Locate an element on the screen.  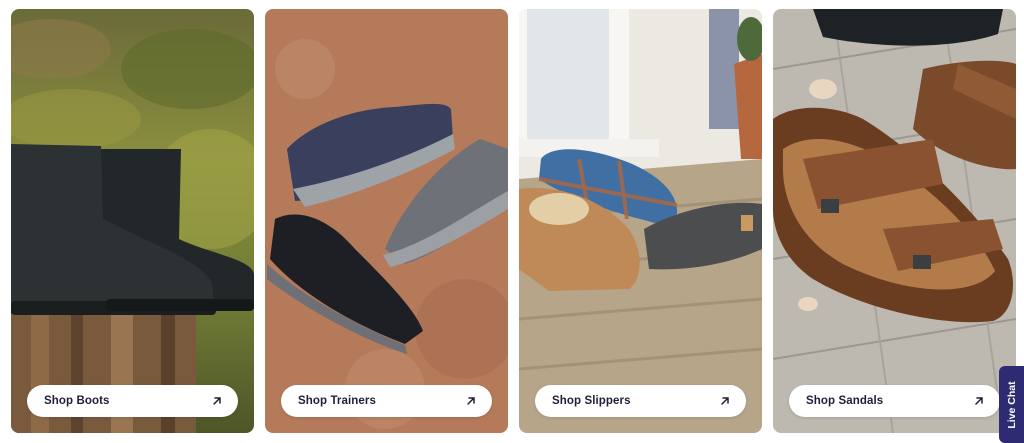
shop-trainers-label: Shop Trainers is located at coordinates (337, 401).